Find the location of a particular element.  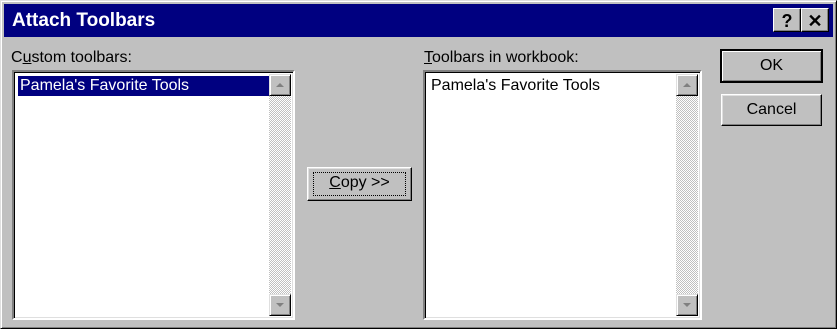

custom-toolbars-label: Custom toolbars: is located at coordinates (71, 57).